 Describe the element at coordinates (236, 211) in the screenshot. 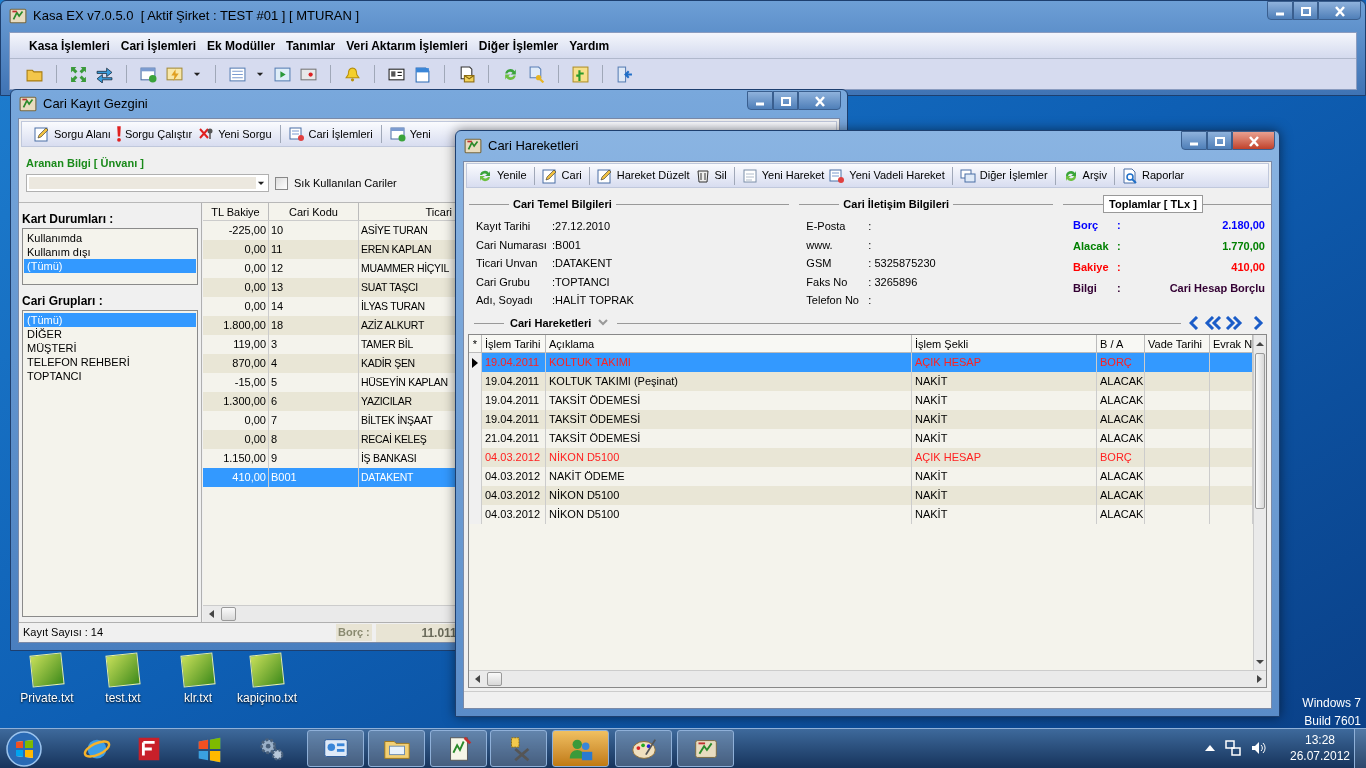

I see `column-header: TL Bakiye` at that location.